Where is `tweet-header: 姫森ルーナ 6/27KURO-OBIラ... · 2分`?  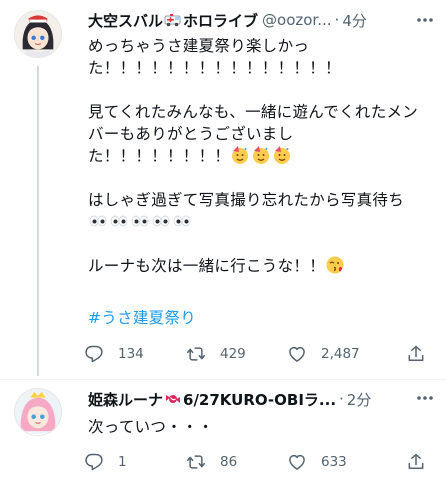 tweet-header: 姫森ルーナ 6/27KURO-OBIラ... · 2分 is located at coordinates (262, 399).